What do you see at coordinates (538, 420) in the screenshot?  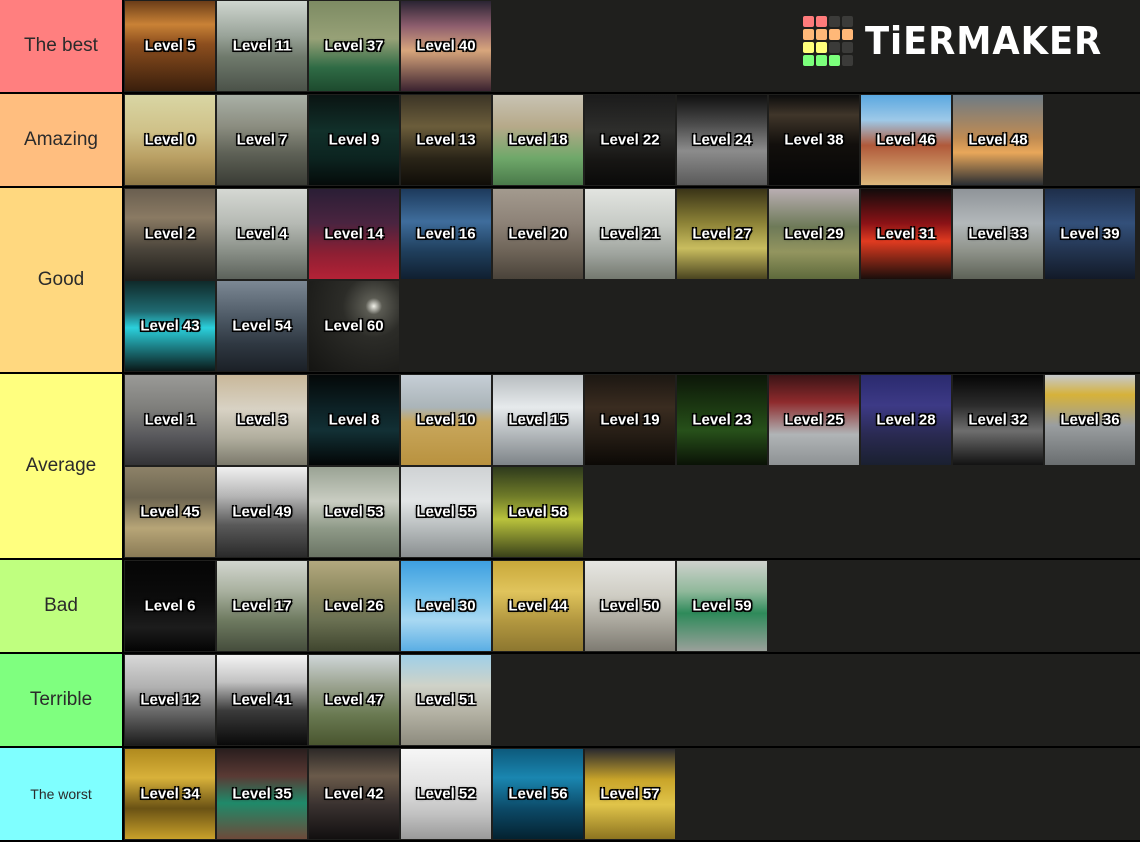 I see `tier-item-tile: Level 15` at bounding box center [538, 420].